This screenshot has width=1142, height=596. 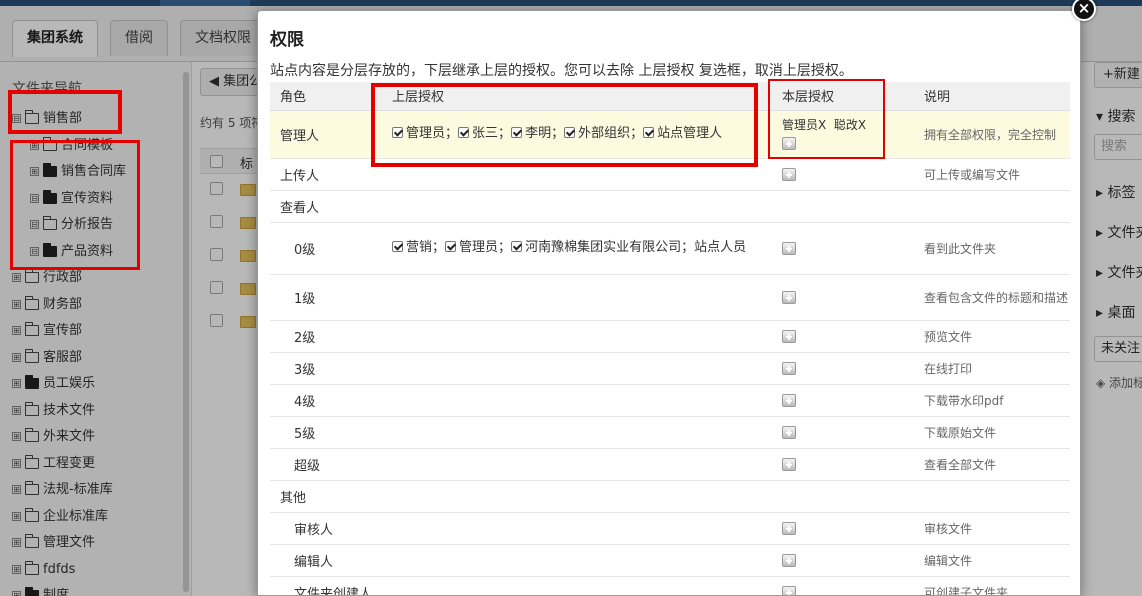 I want to click on permission-row: 4级 下载带水印pdf, so click(x=670, y=400).